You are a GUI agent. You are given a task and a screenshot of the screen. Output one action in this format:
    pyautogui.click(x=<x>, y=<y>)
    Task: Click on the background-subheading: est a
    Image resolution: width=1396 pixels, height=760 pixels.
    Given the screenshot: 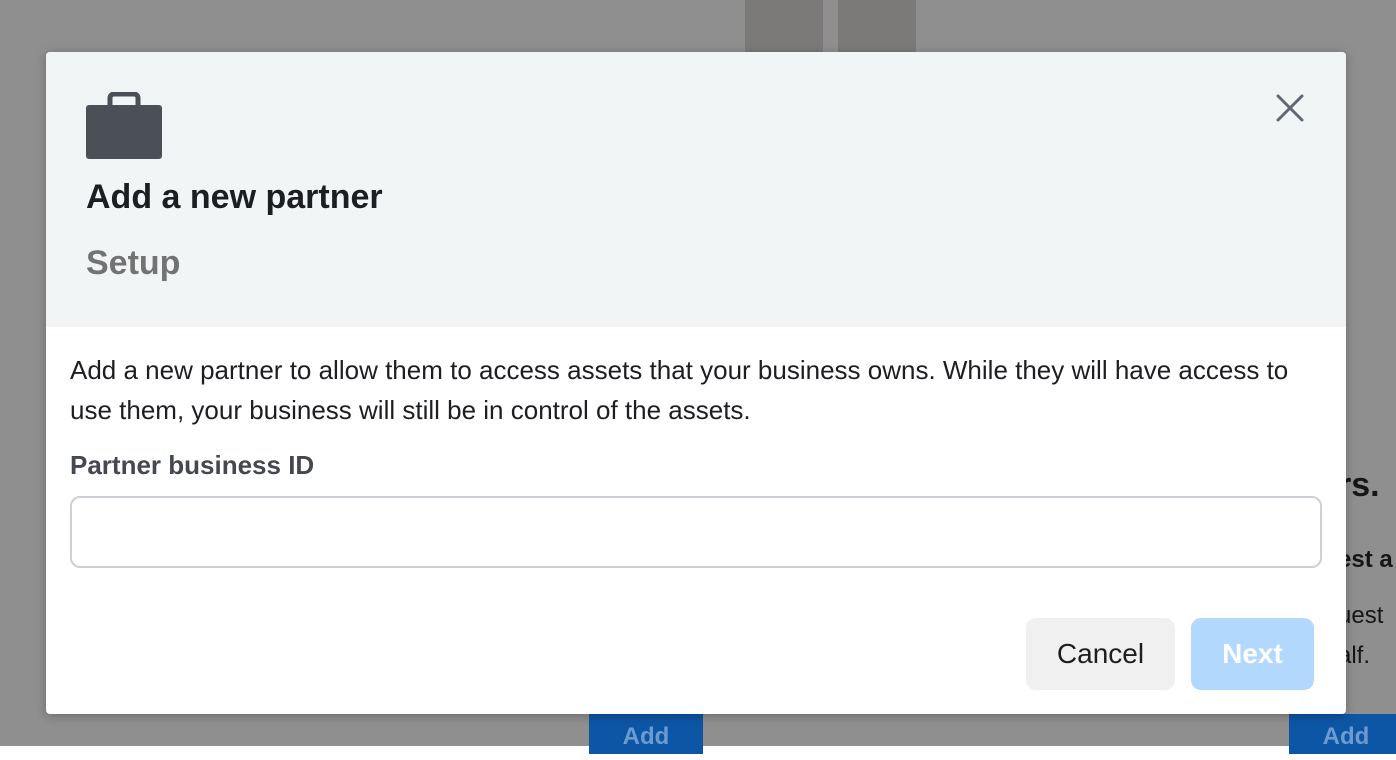 What is the action you would take?
    pyautogui.click(x=1365, y=559)
    